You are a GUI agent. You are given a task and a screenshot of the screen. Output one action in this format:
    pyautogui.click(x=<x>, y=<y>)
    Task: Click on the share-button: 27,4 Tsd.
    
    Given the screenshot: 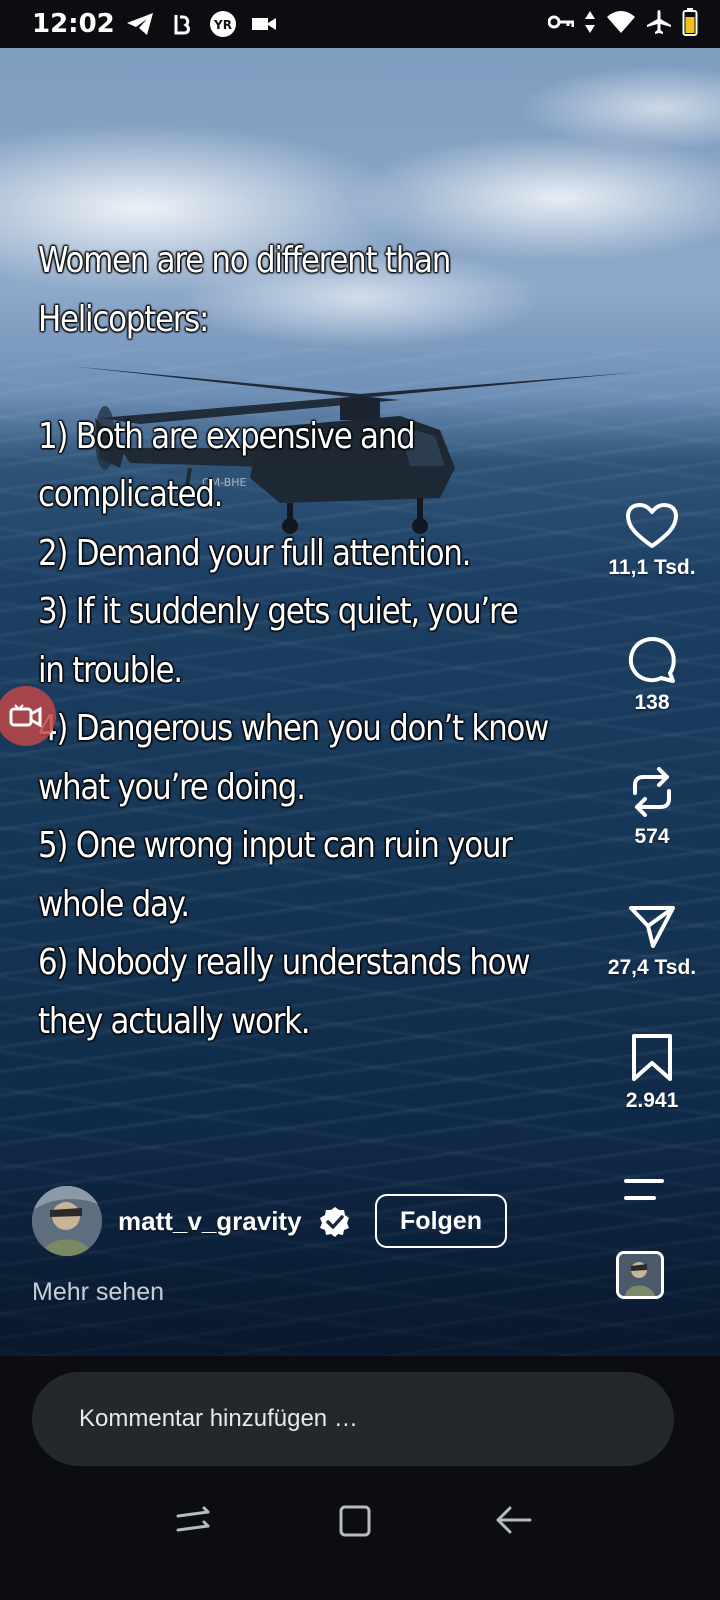 What is the action you would take?
    pyautogui.click(x=652, y=941)
    